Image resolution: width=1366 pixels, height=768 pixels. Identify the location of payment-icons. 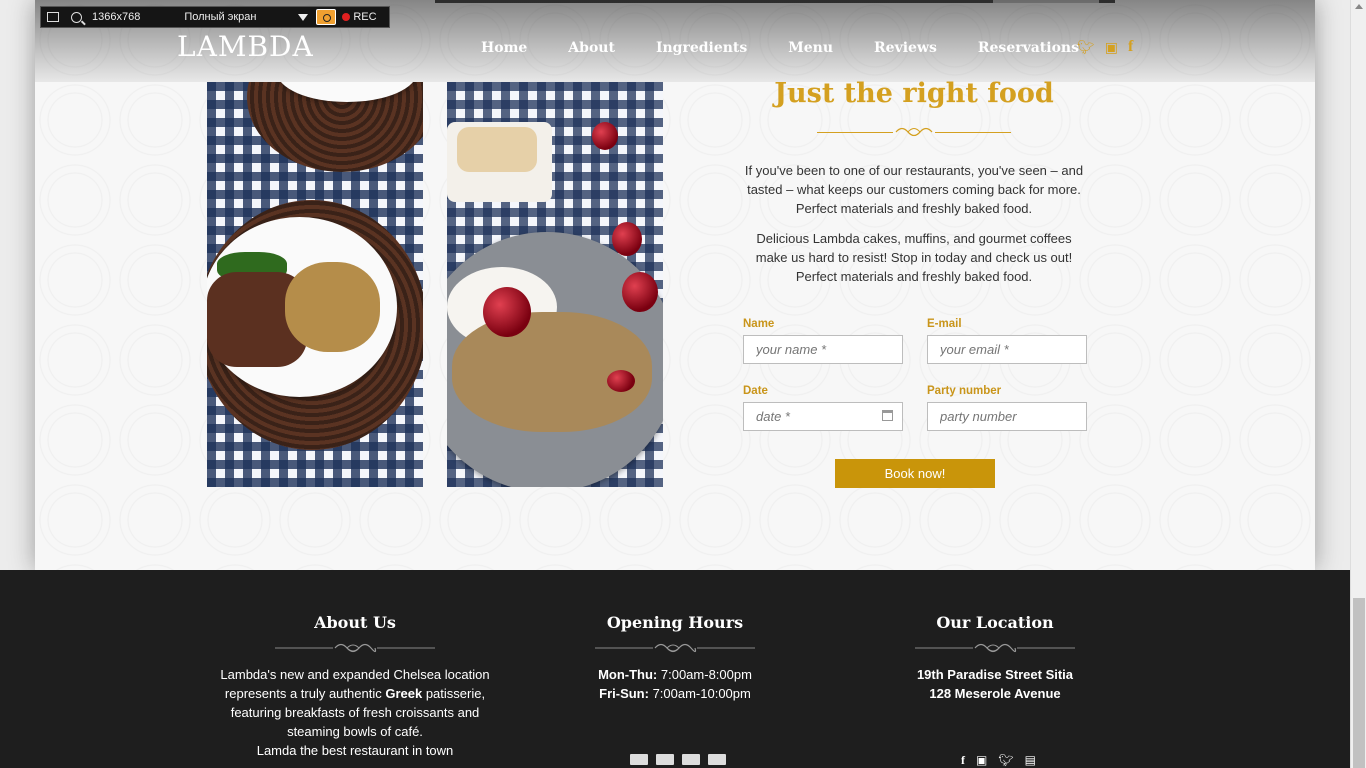
(682, 759).